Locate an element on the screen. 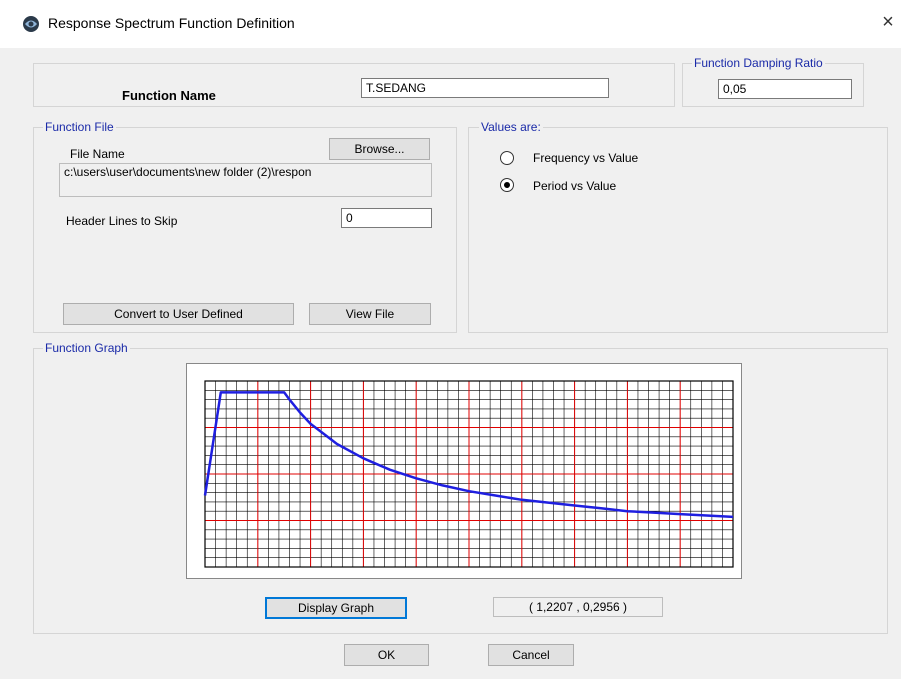  function-name-label: Function Name is located at coordinates (169, 95).